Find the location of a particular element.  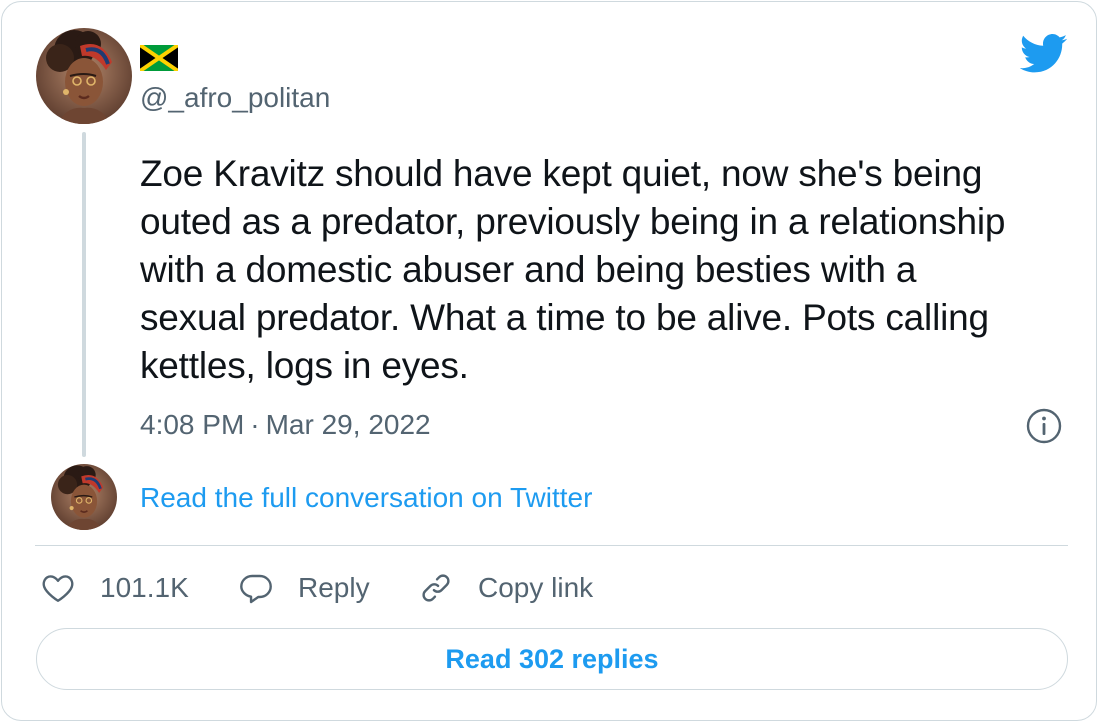

speech-bubble-icon is located at coordinates (256, 588).